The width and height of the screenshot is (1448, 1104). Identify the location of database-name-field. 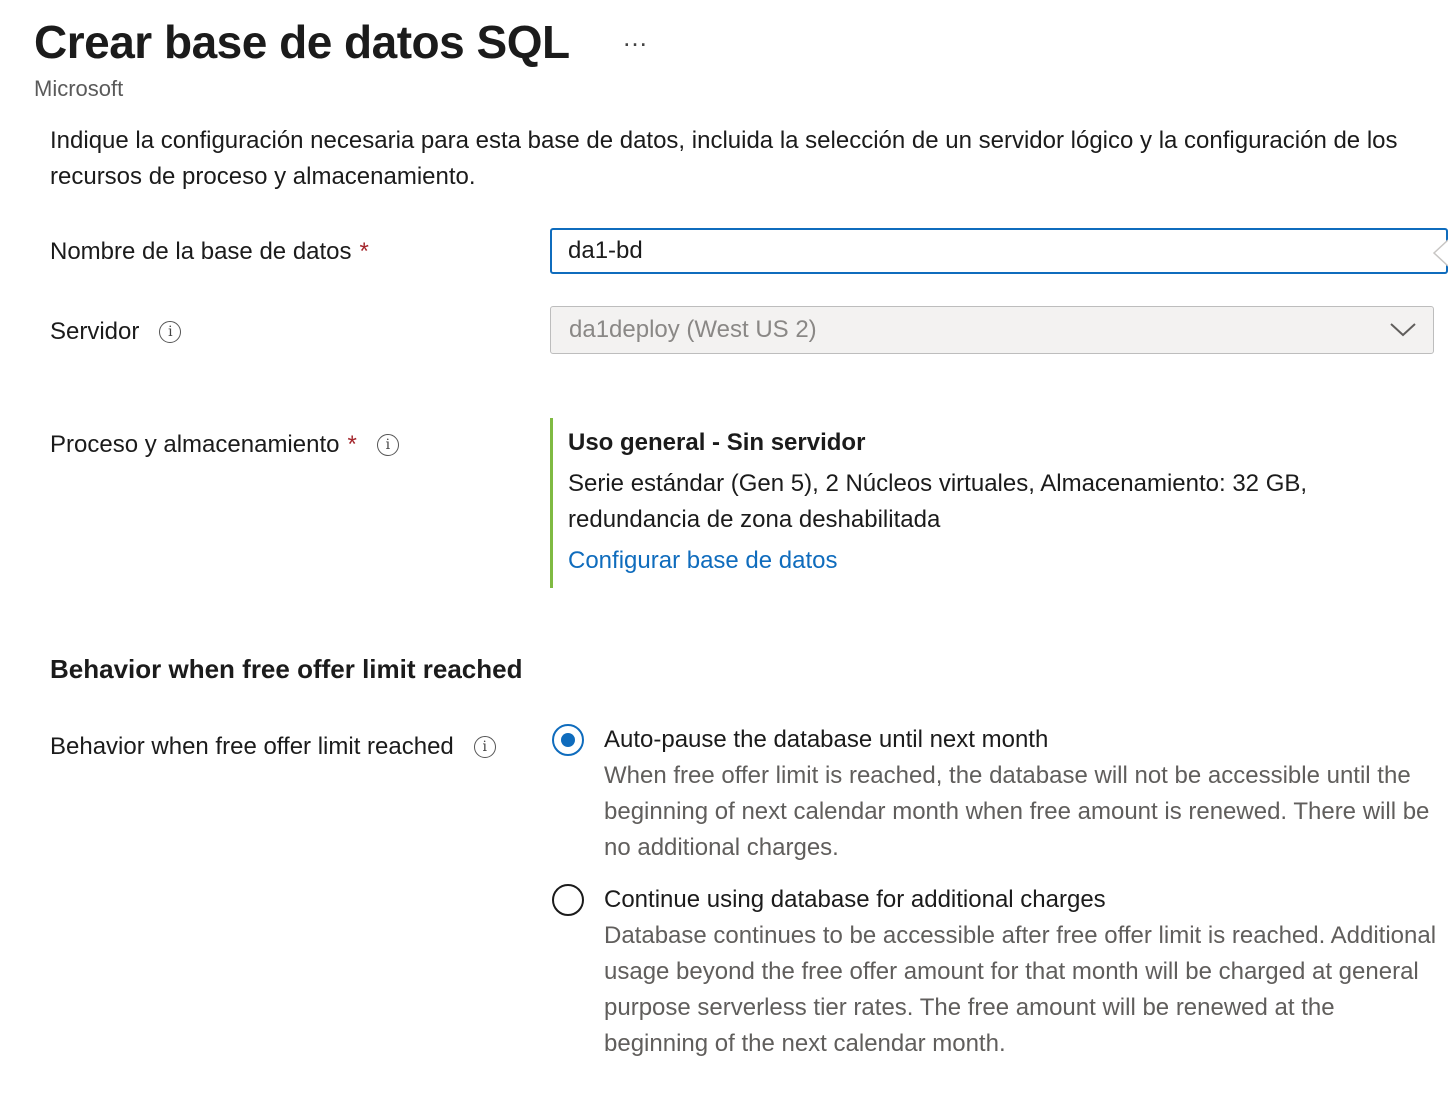
(999, 251).